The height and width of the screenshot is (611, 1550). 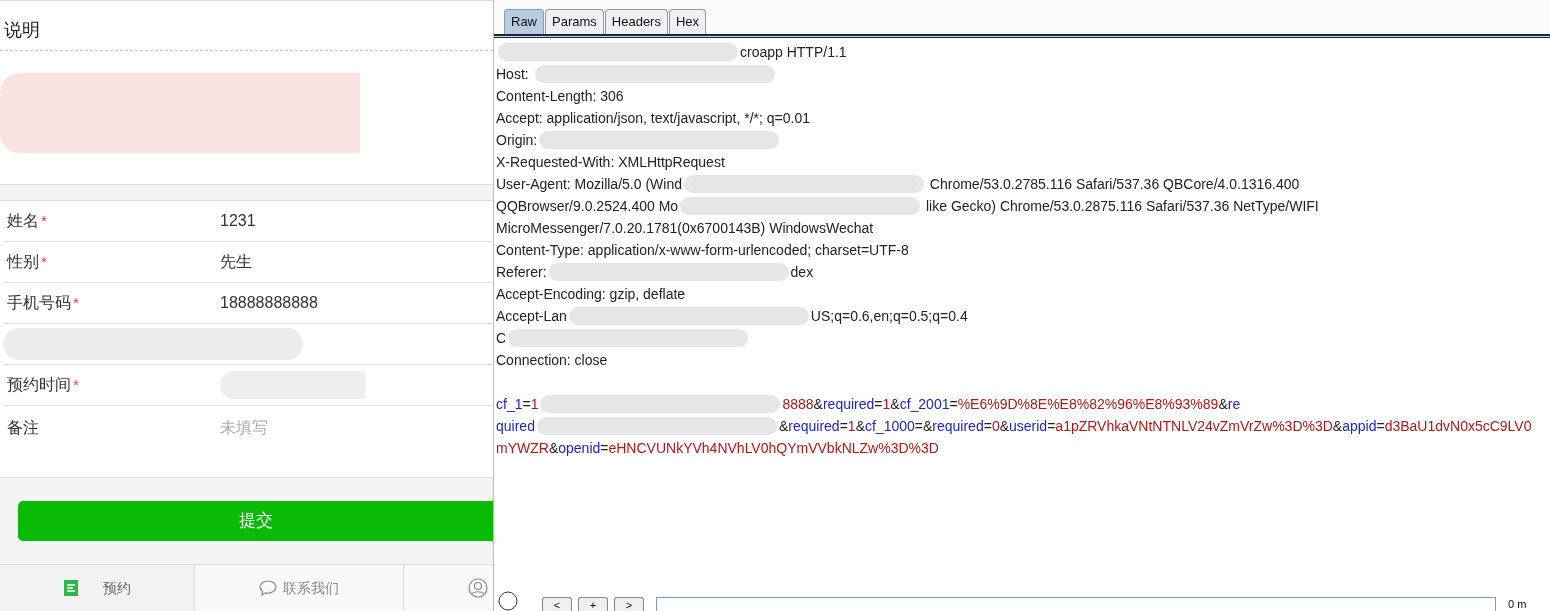 What do you see at coordinates (589, 184) in the screenshot?
I see `header-text: User-Agent: Mozilla/5.0 (Wind` at bounding box center [589, 184].